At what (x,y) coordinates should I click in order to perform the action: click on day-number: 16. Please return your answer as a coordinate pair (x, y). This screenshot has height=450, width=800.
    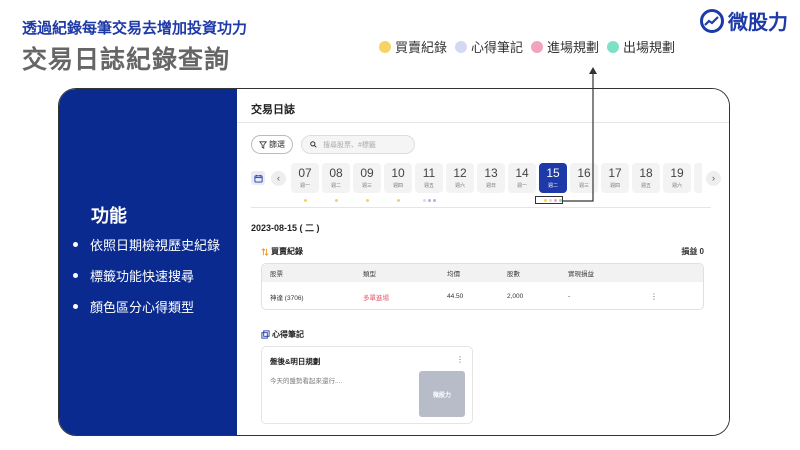
    Looking at the image, I should click on (584, 173).